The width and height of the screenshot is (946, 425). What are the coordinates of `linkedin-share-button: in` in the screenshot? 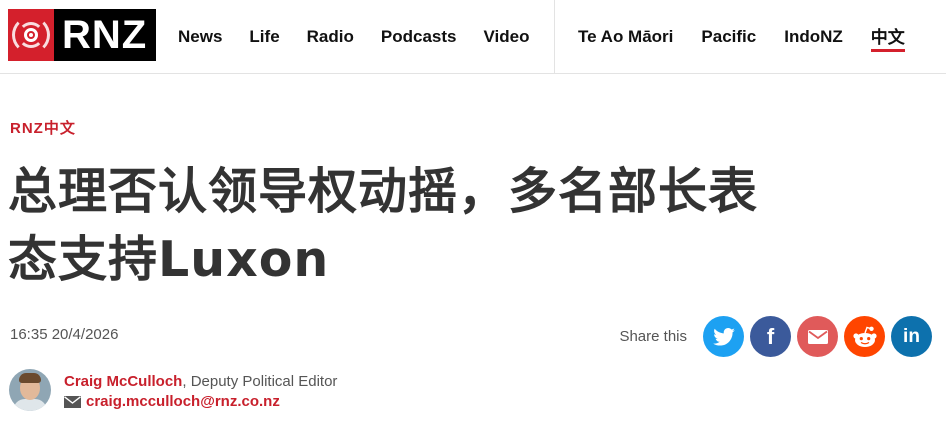 It's located at (911, 336).